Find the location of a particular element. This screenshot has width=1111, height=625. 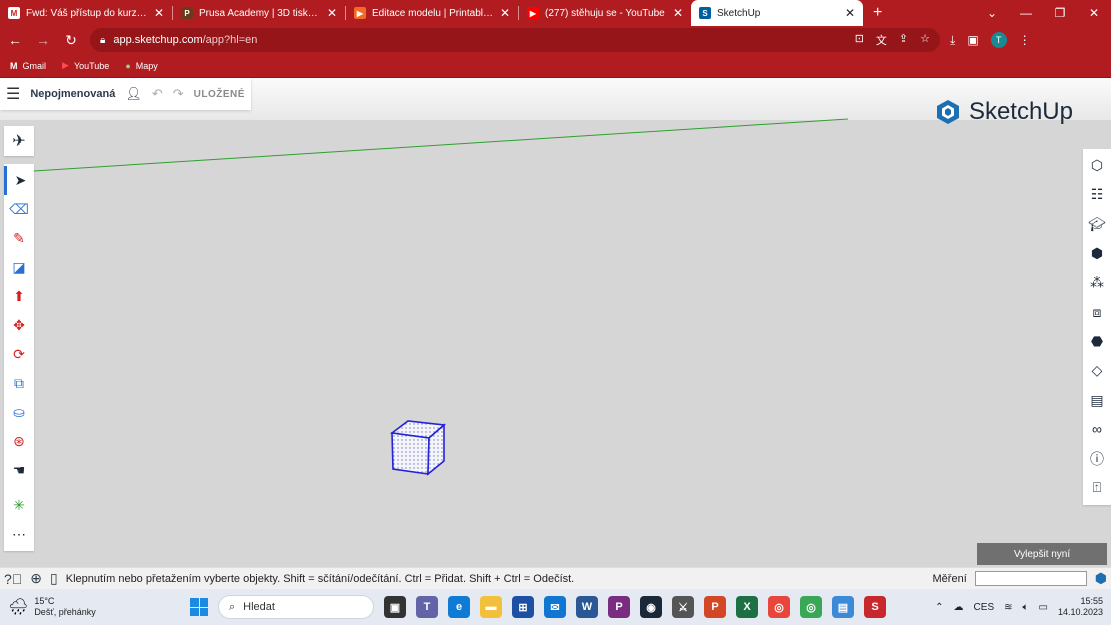

undo-icon: ↶ is located at coordinates (157, 94).